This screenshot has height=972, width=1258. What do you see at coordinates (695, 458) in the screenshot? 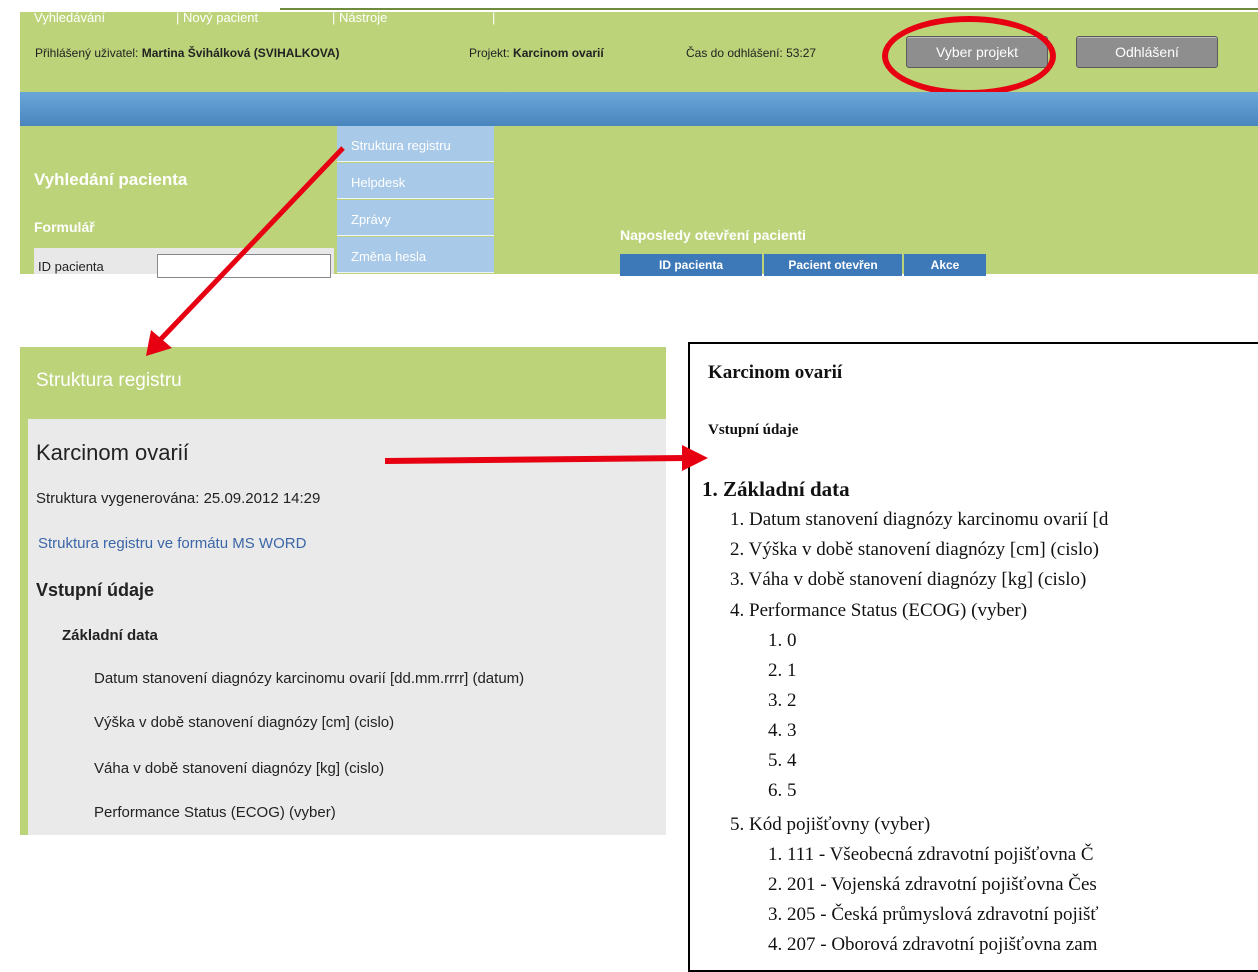
I see `arrow-to-doc-head` at bounding box center [695, 458].